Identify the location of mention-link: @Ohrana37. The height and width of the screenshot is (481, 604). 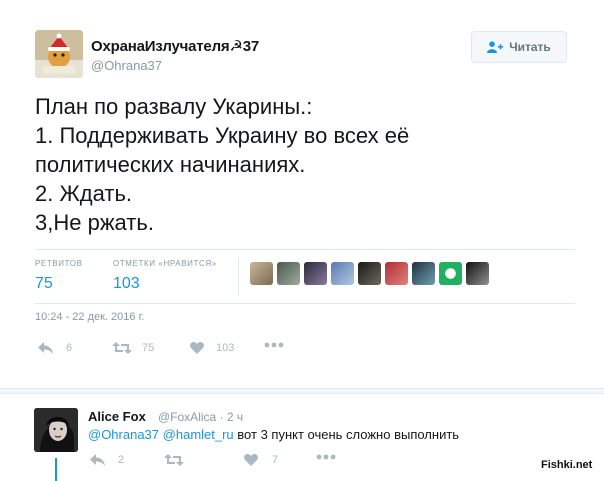
(123, 434).